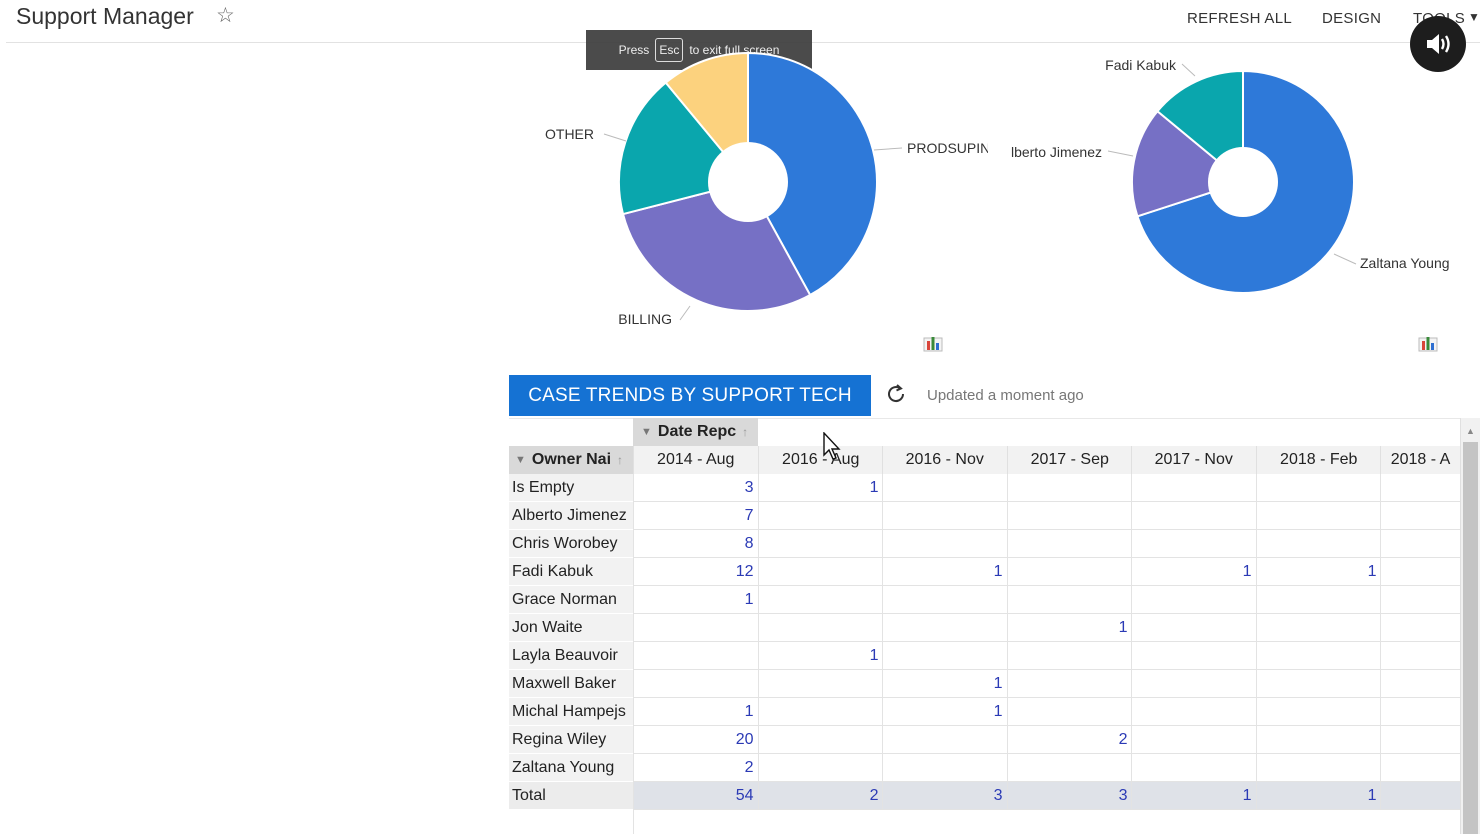 Image resolution: width=1480 pixels, height=834 pixels. What do you see at coordinates (1141, 65) in the screenshot?
I see `pie2-label-fadi-kabuk: Fadi Kabuk` at bounding box center [1141, 65].